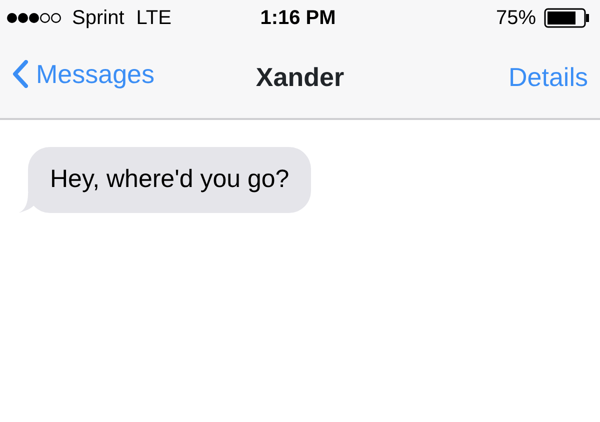  Describe the element at coordinates (83, 74) in the screenshot. I see `back-button: Messages` at that location.